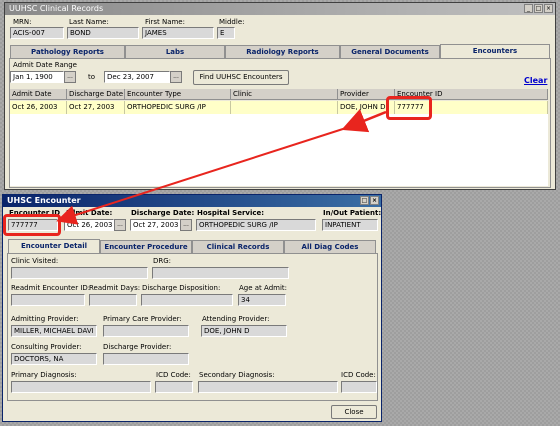 This screenshot has width=560, height=426. Describe the element at coordinates (67, 51) in the screenshot. I see `tab-pathology-reports: Pathology Reports` at that location.